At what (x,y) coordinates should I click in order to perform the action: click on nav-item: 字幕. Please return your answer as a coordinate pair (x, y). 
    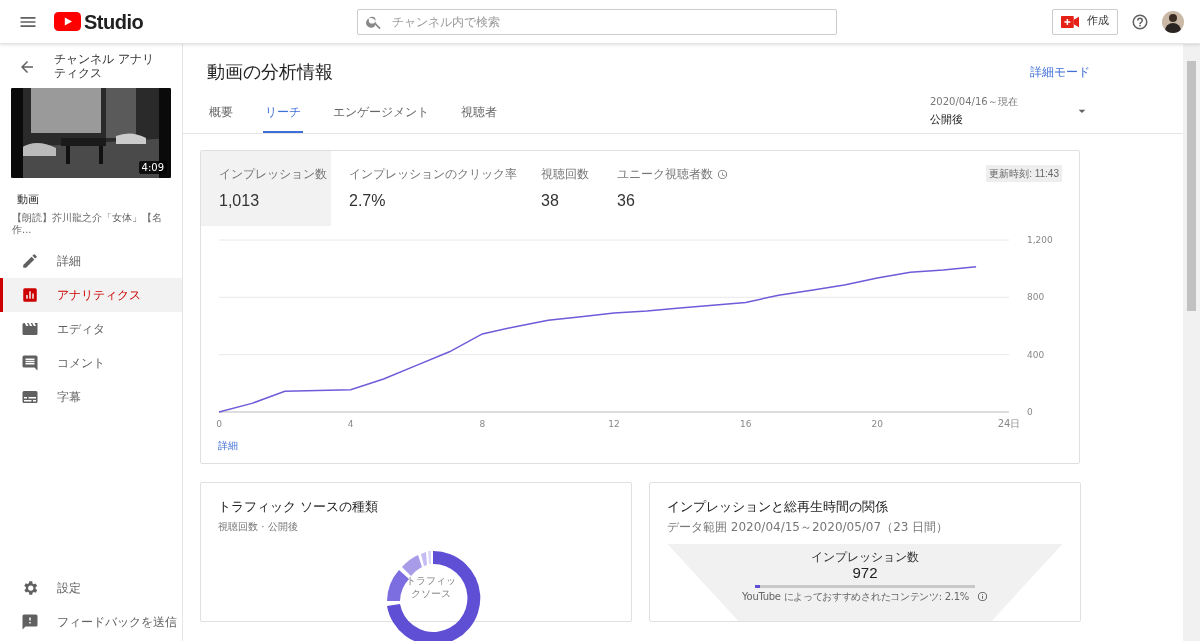
    Looking at the image, I should click on (91, 396).